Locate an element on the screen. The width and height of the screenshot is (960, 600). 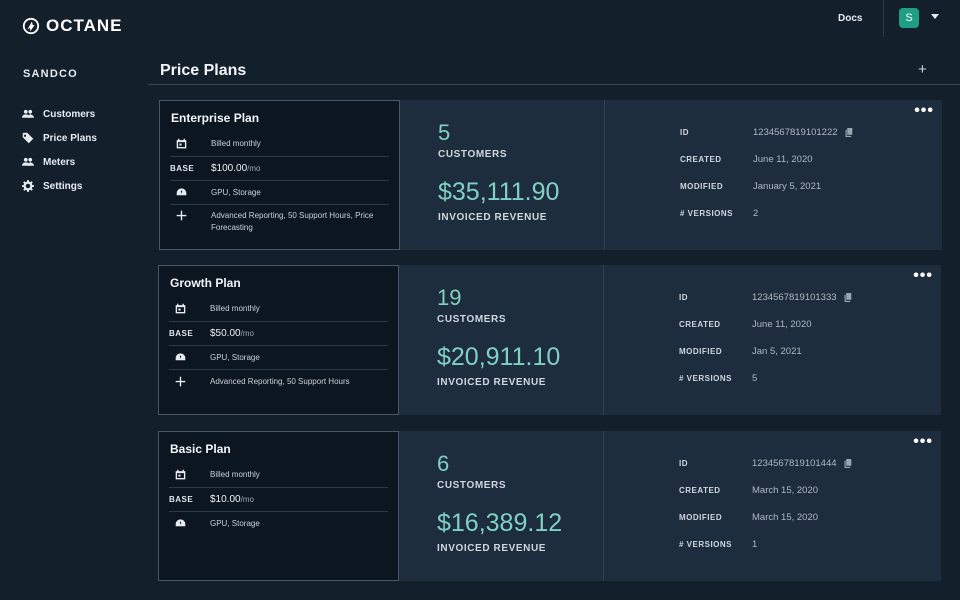
addons-text: Advanced Reporting, 50 Support Hours is located at coordinates (280, 381).